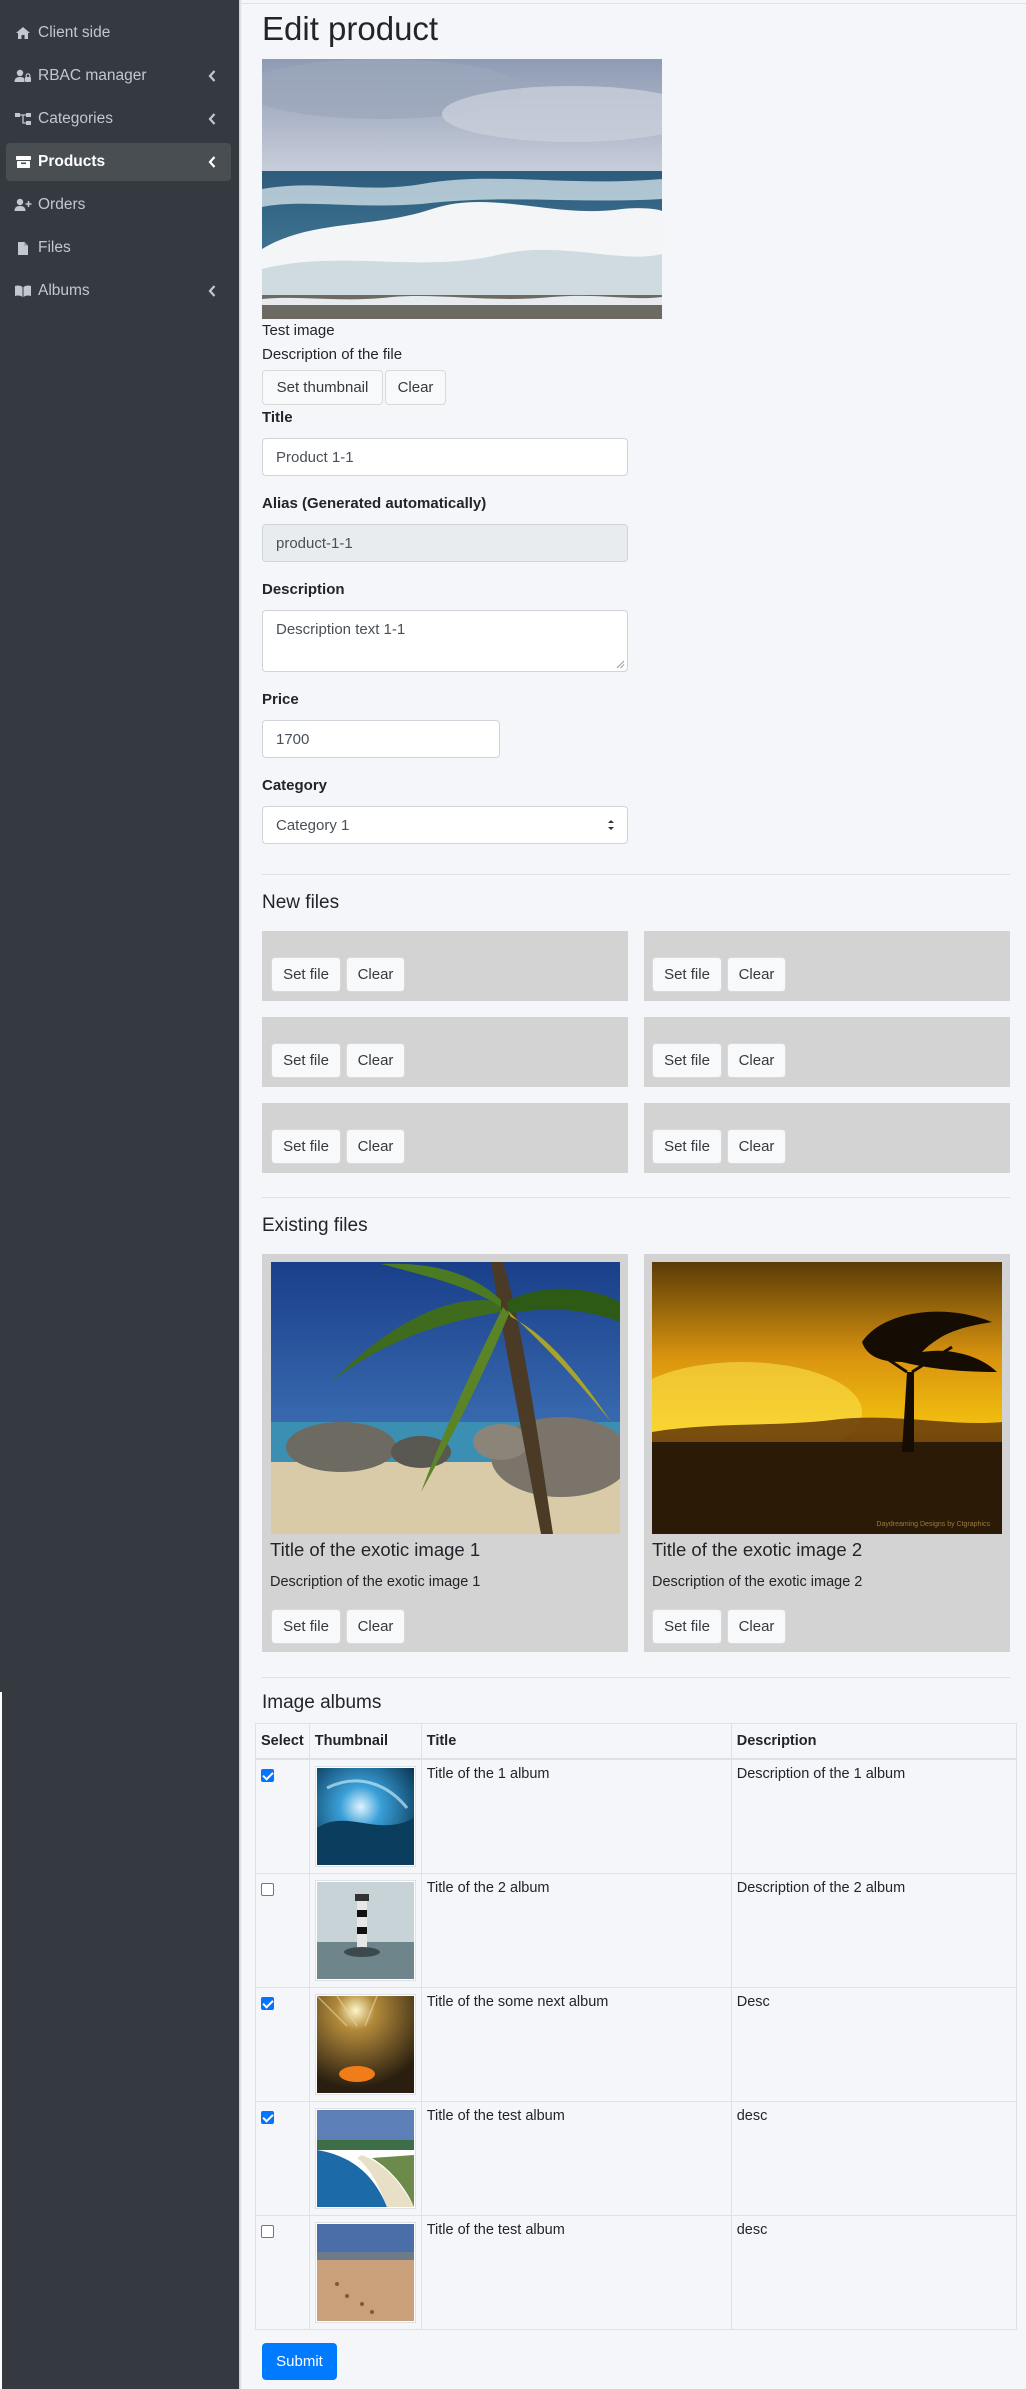  I want to click on category-select-value: Category 1, so click(313, 825).